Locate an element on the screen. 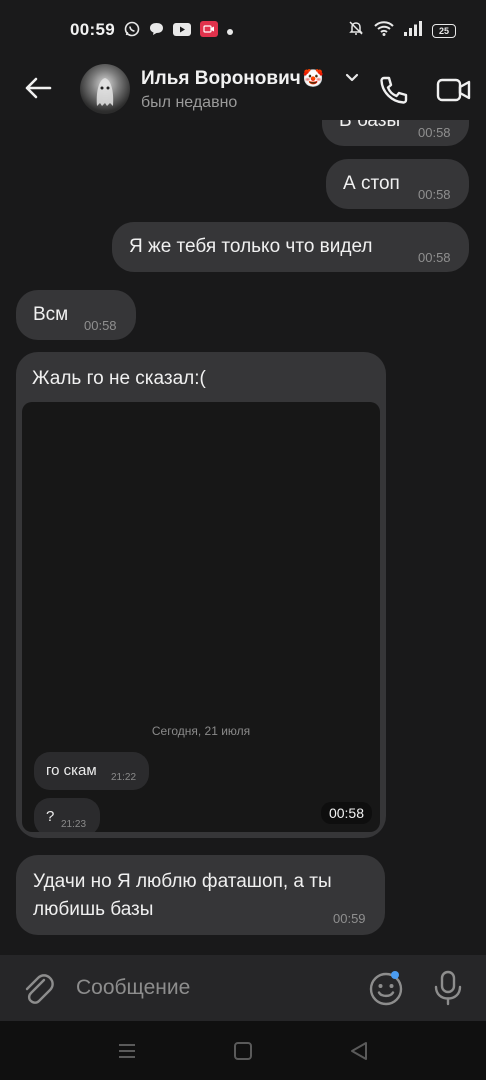  dot-icon is located at coordinates (230, 31).